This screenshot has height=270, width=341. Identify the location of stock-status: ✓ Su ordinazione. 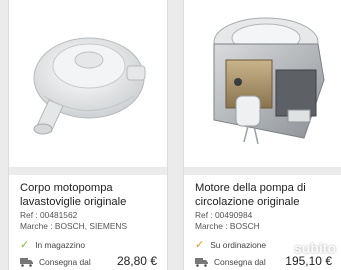
(231, 245).